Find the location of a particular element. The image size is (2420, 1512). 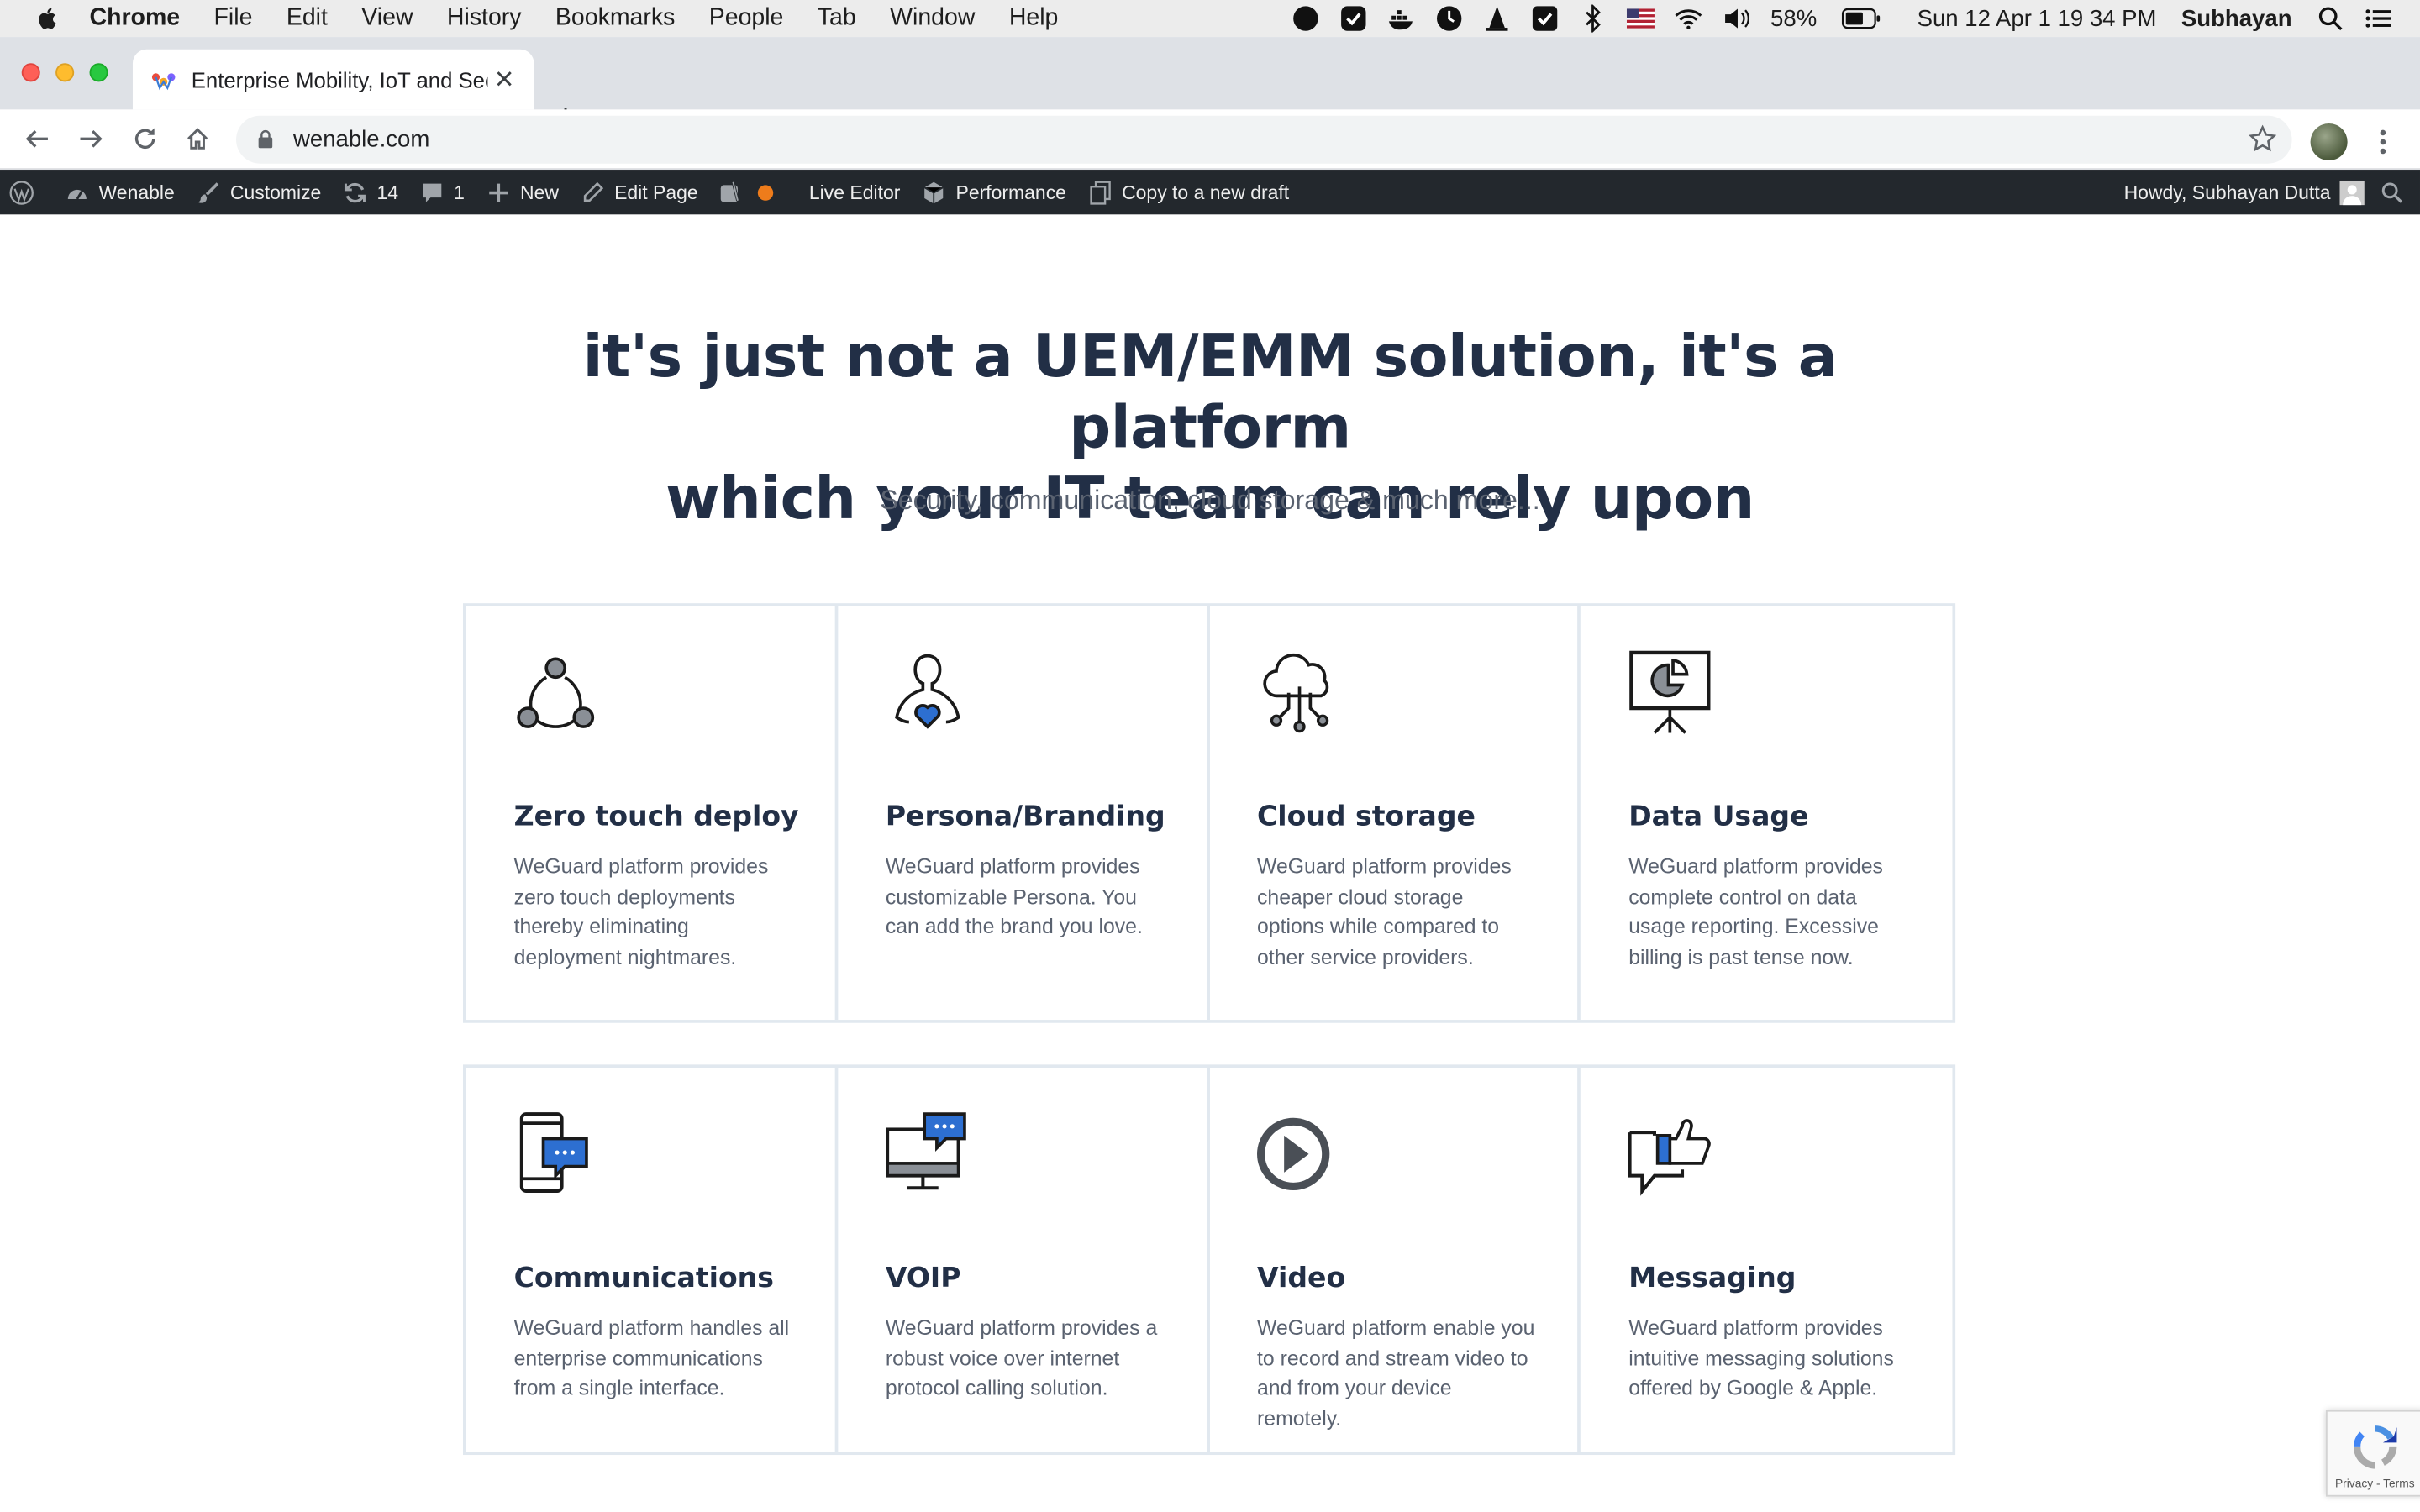

menu-help: Help is located at coordinates (1034, 19).